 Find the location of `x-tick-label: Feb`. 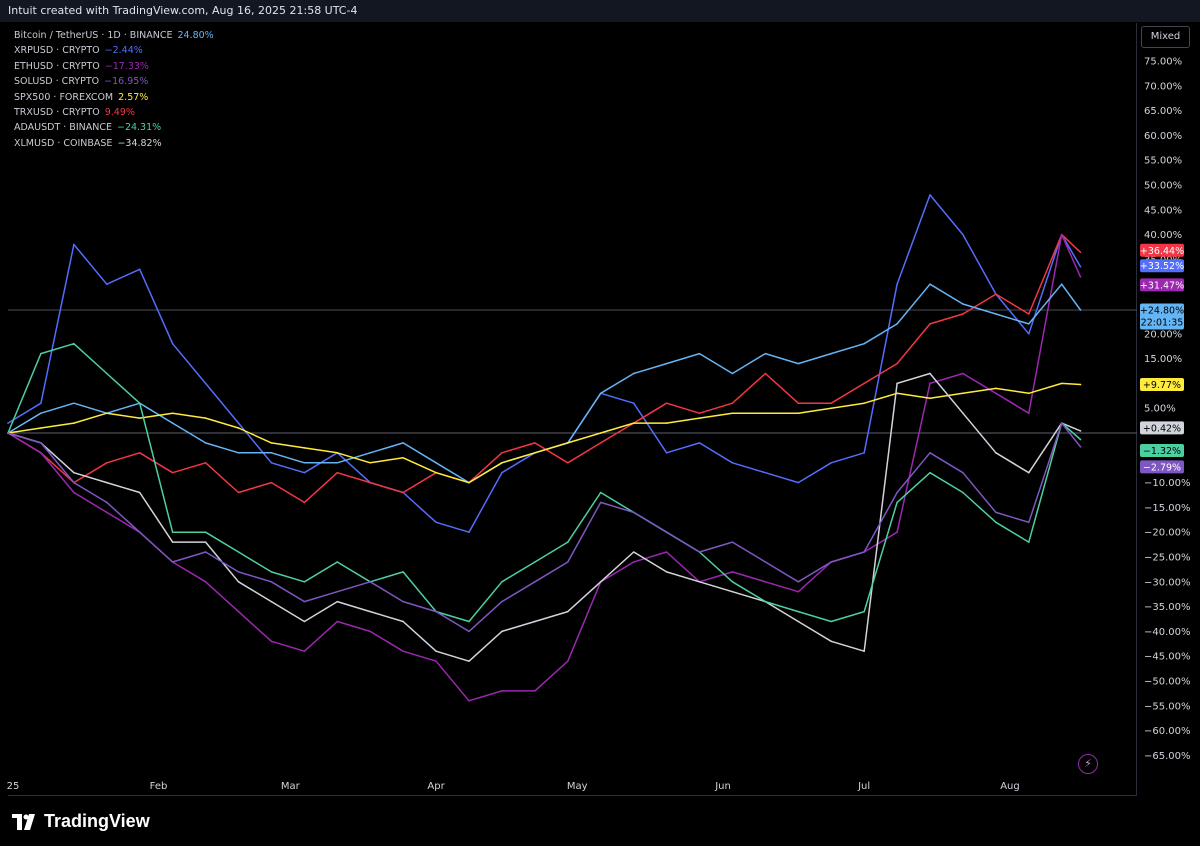

x-tick-label: Feb is located at coordinates (159, 786).